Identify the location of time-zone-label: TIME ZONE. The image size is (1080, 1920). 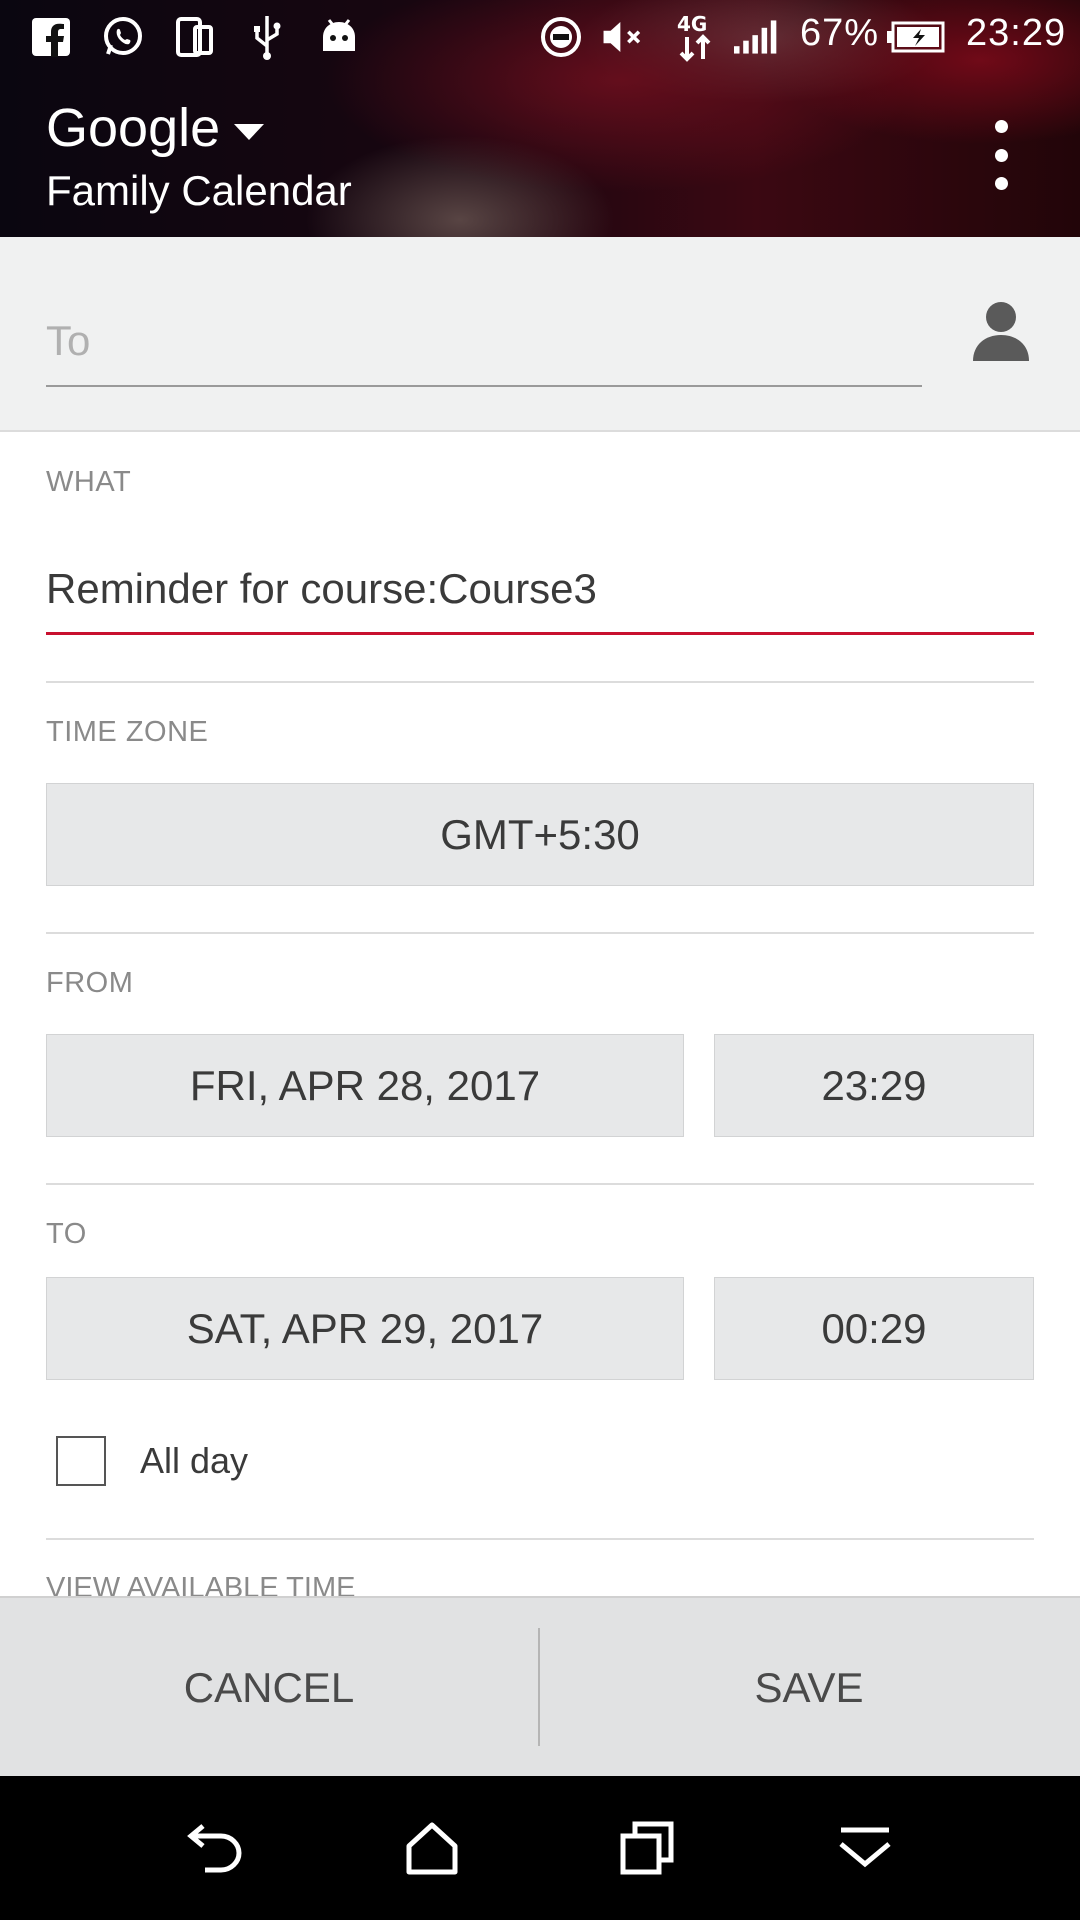
(127, 732).